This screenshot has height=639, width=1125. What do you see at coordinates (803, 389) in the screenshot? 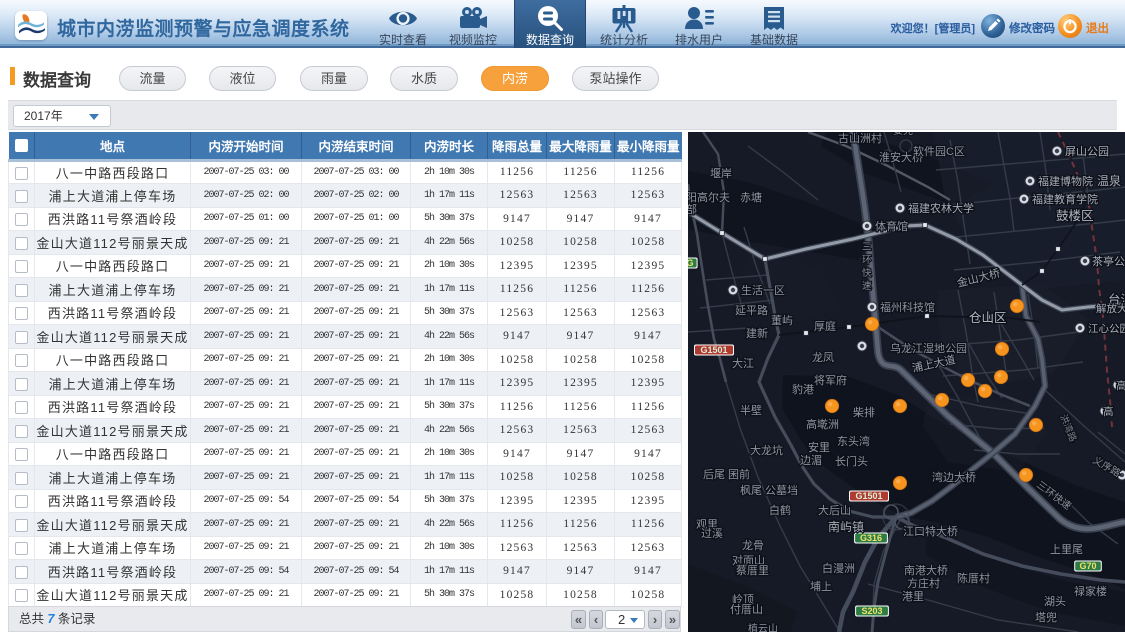
I see `svg-text: 豹港` at bounding box center [803, 389].